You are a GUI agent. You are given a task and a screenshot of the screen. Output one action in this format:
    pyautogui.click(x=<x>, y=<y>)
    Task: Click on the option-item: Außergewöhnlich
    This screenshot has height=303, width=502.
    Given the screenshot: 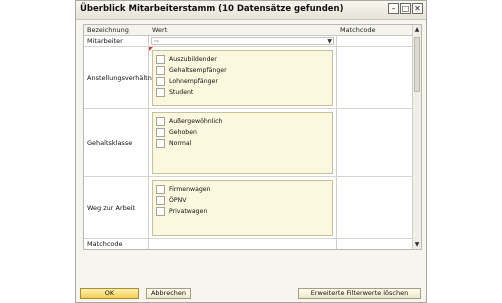 What is the action you would take?
    pyautogui.click(x=189, y=121)
    